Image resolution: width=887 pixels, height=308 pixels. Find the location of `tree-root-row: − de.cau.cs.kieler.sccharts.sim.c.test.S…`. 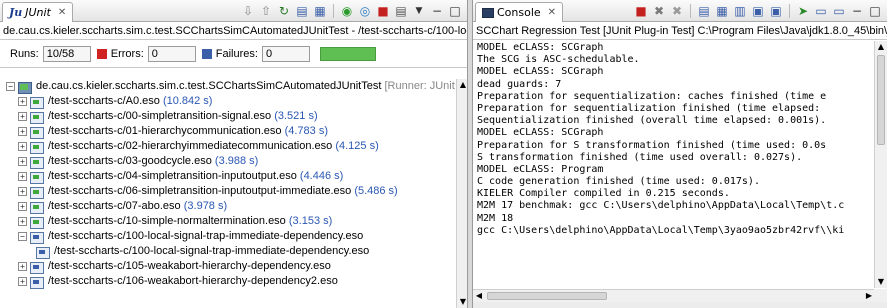

tree-root-row: − de.cau.cs.kieler.sccharts.sim.c.test.S… is located at coordinates (231, 86).